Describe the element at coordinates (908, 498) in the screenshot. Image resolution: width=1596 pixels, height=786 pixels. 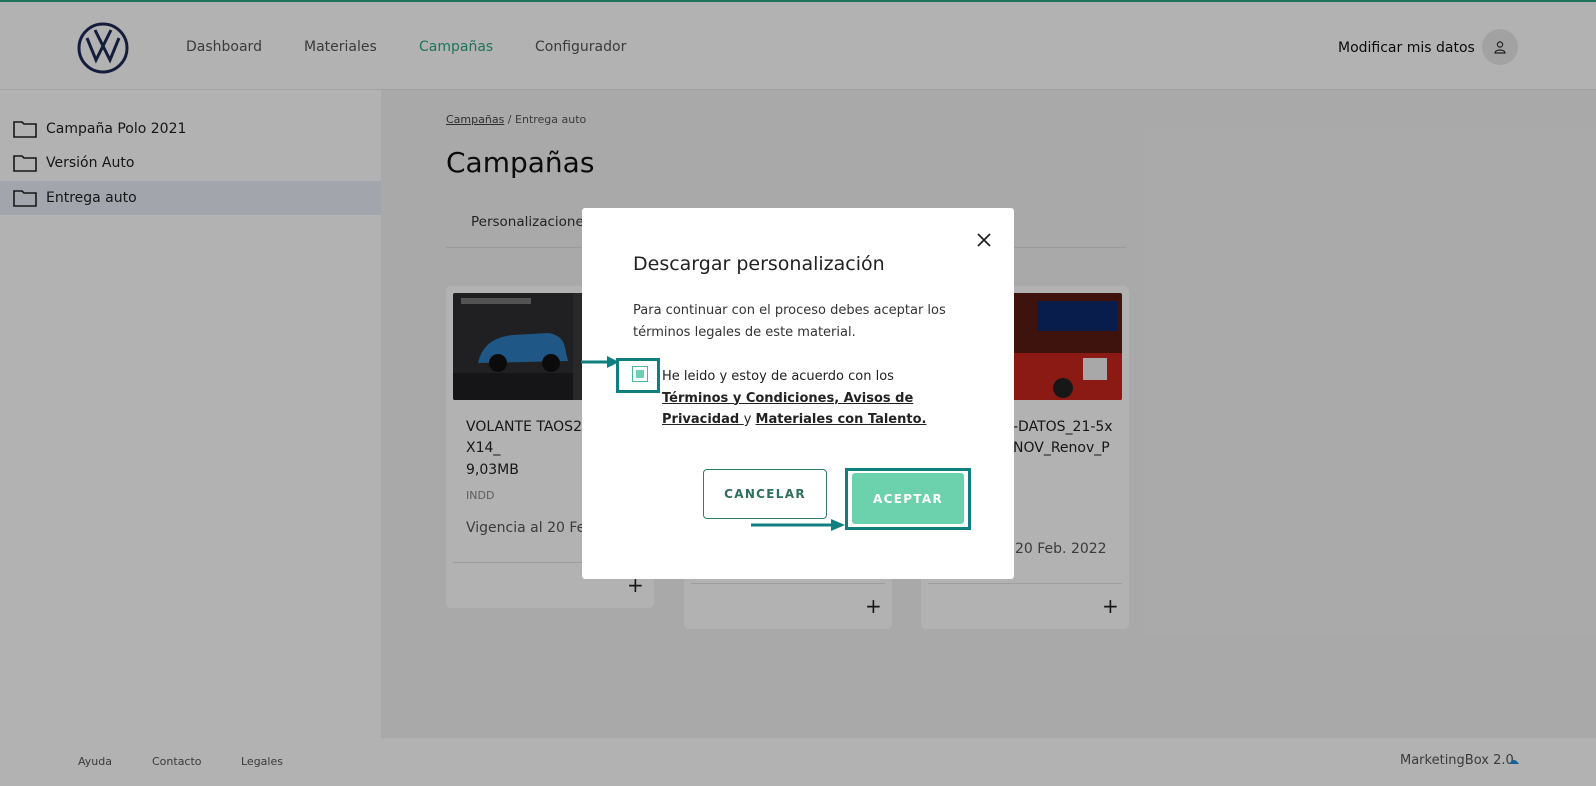
I see `accept-button: ACEPTAR` at that location.